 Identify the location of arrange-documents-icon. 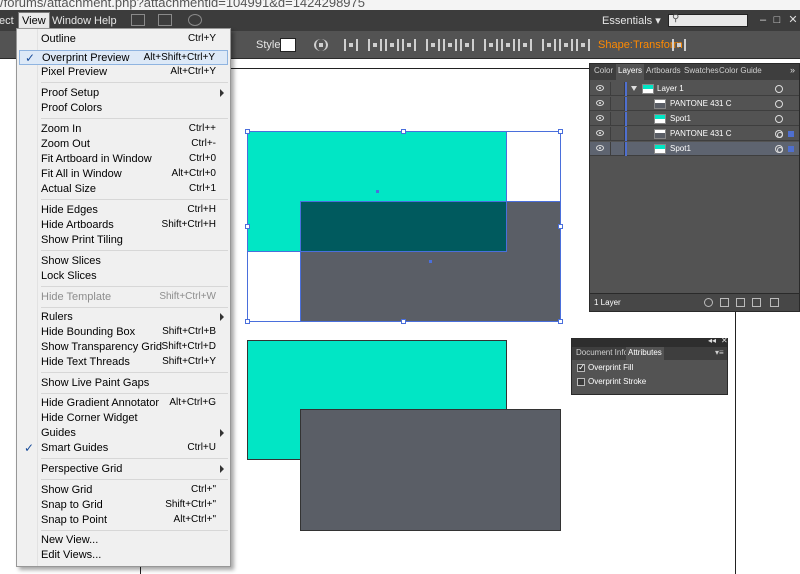
(165, 20).